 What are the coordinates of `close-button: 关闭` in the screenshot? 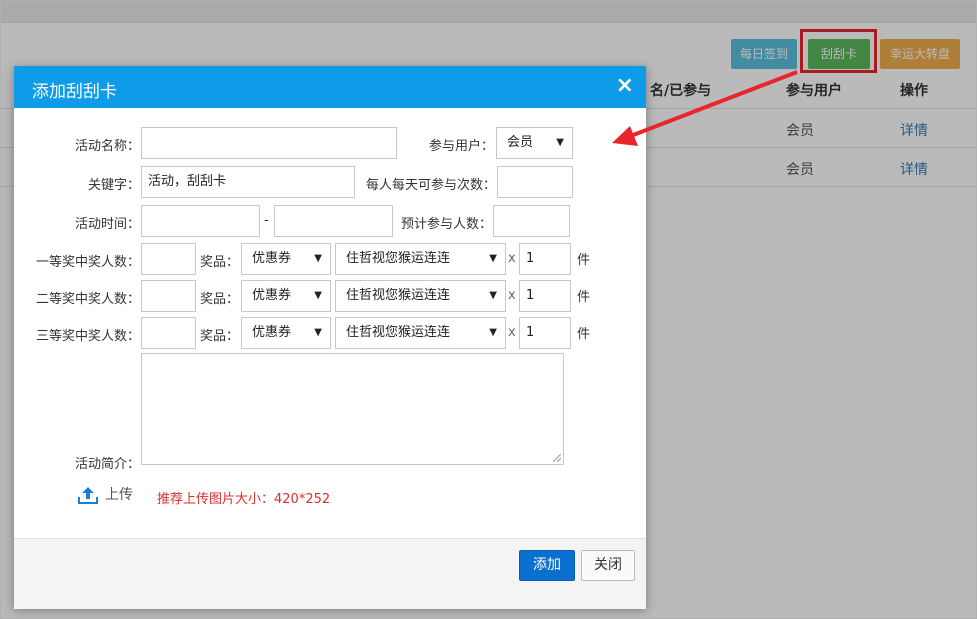 It's located at (608, 565).